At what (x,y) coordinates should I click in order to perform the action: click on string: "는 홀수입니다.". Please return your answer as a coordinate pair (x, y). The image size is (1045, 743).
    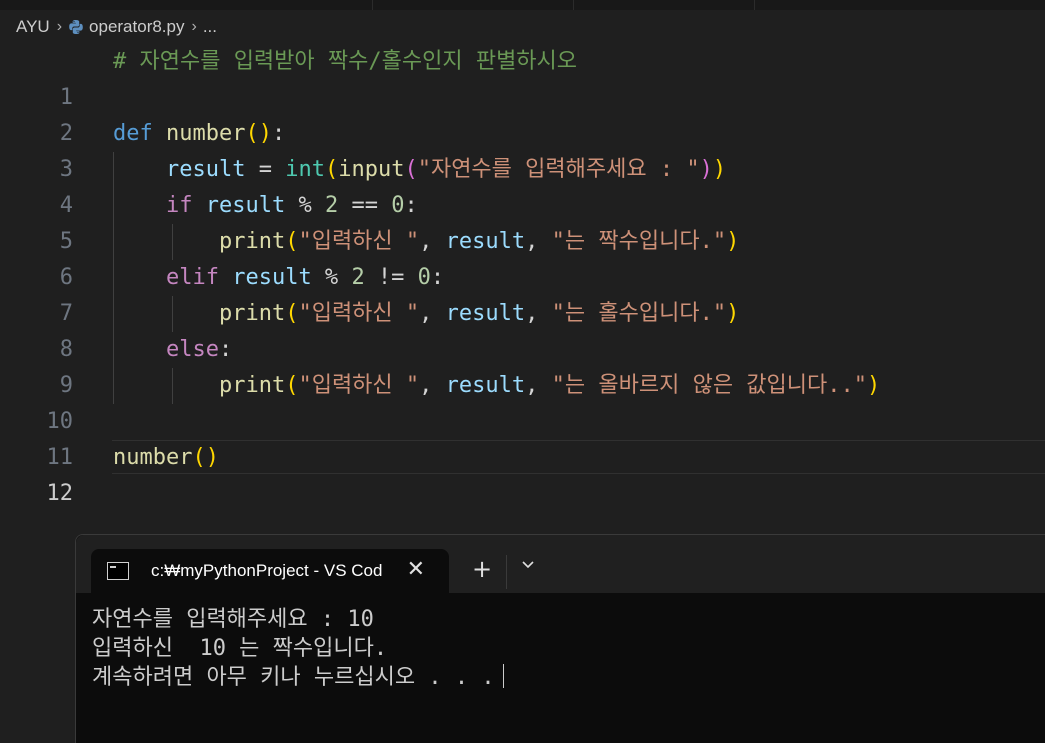
    Looking at the image, I should click on (639, 313).